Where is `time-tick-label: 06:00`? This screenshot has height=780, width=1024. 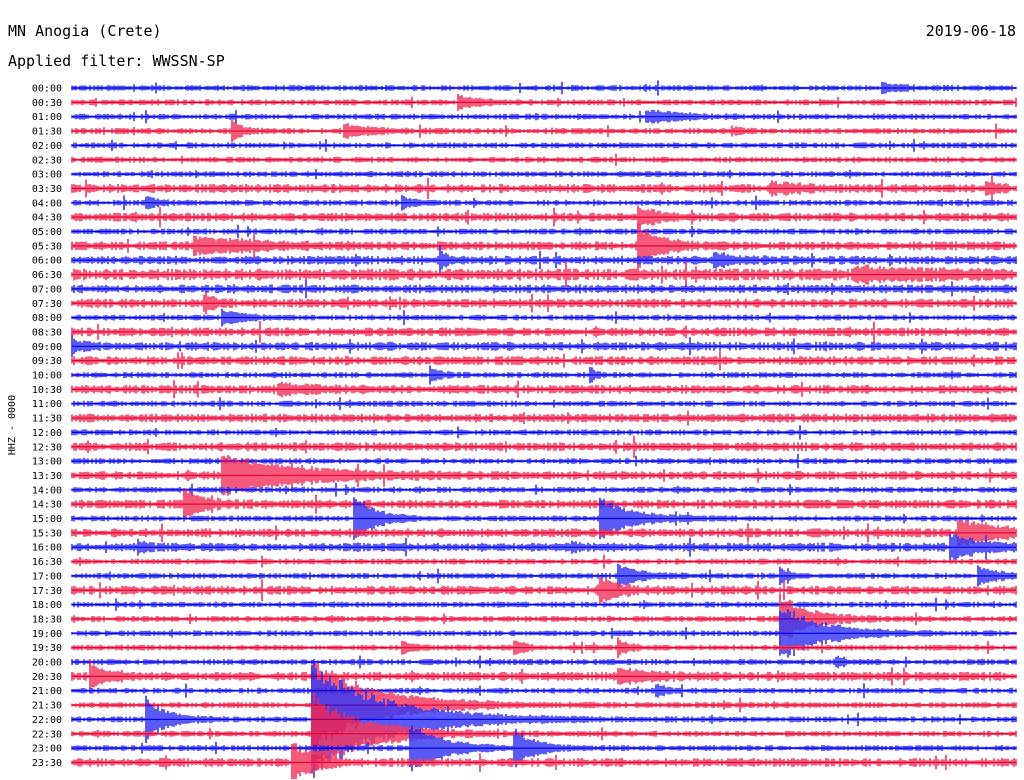
time-tick-label: 06:00 is located at coordinates (47, 261).